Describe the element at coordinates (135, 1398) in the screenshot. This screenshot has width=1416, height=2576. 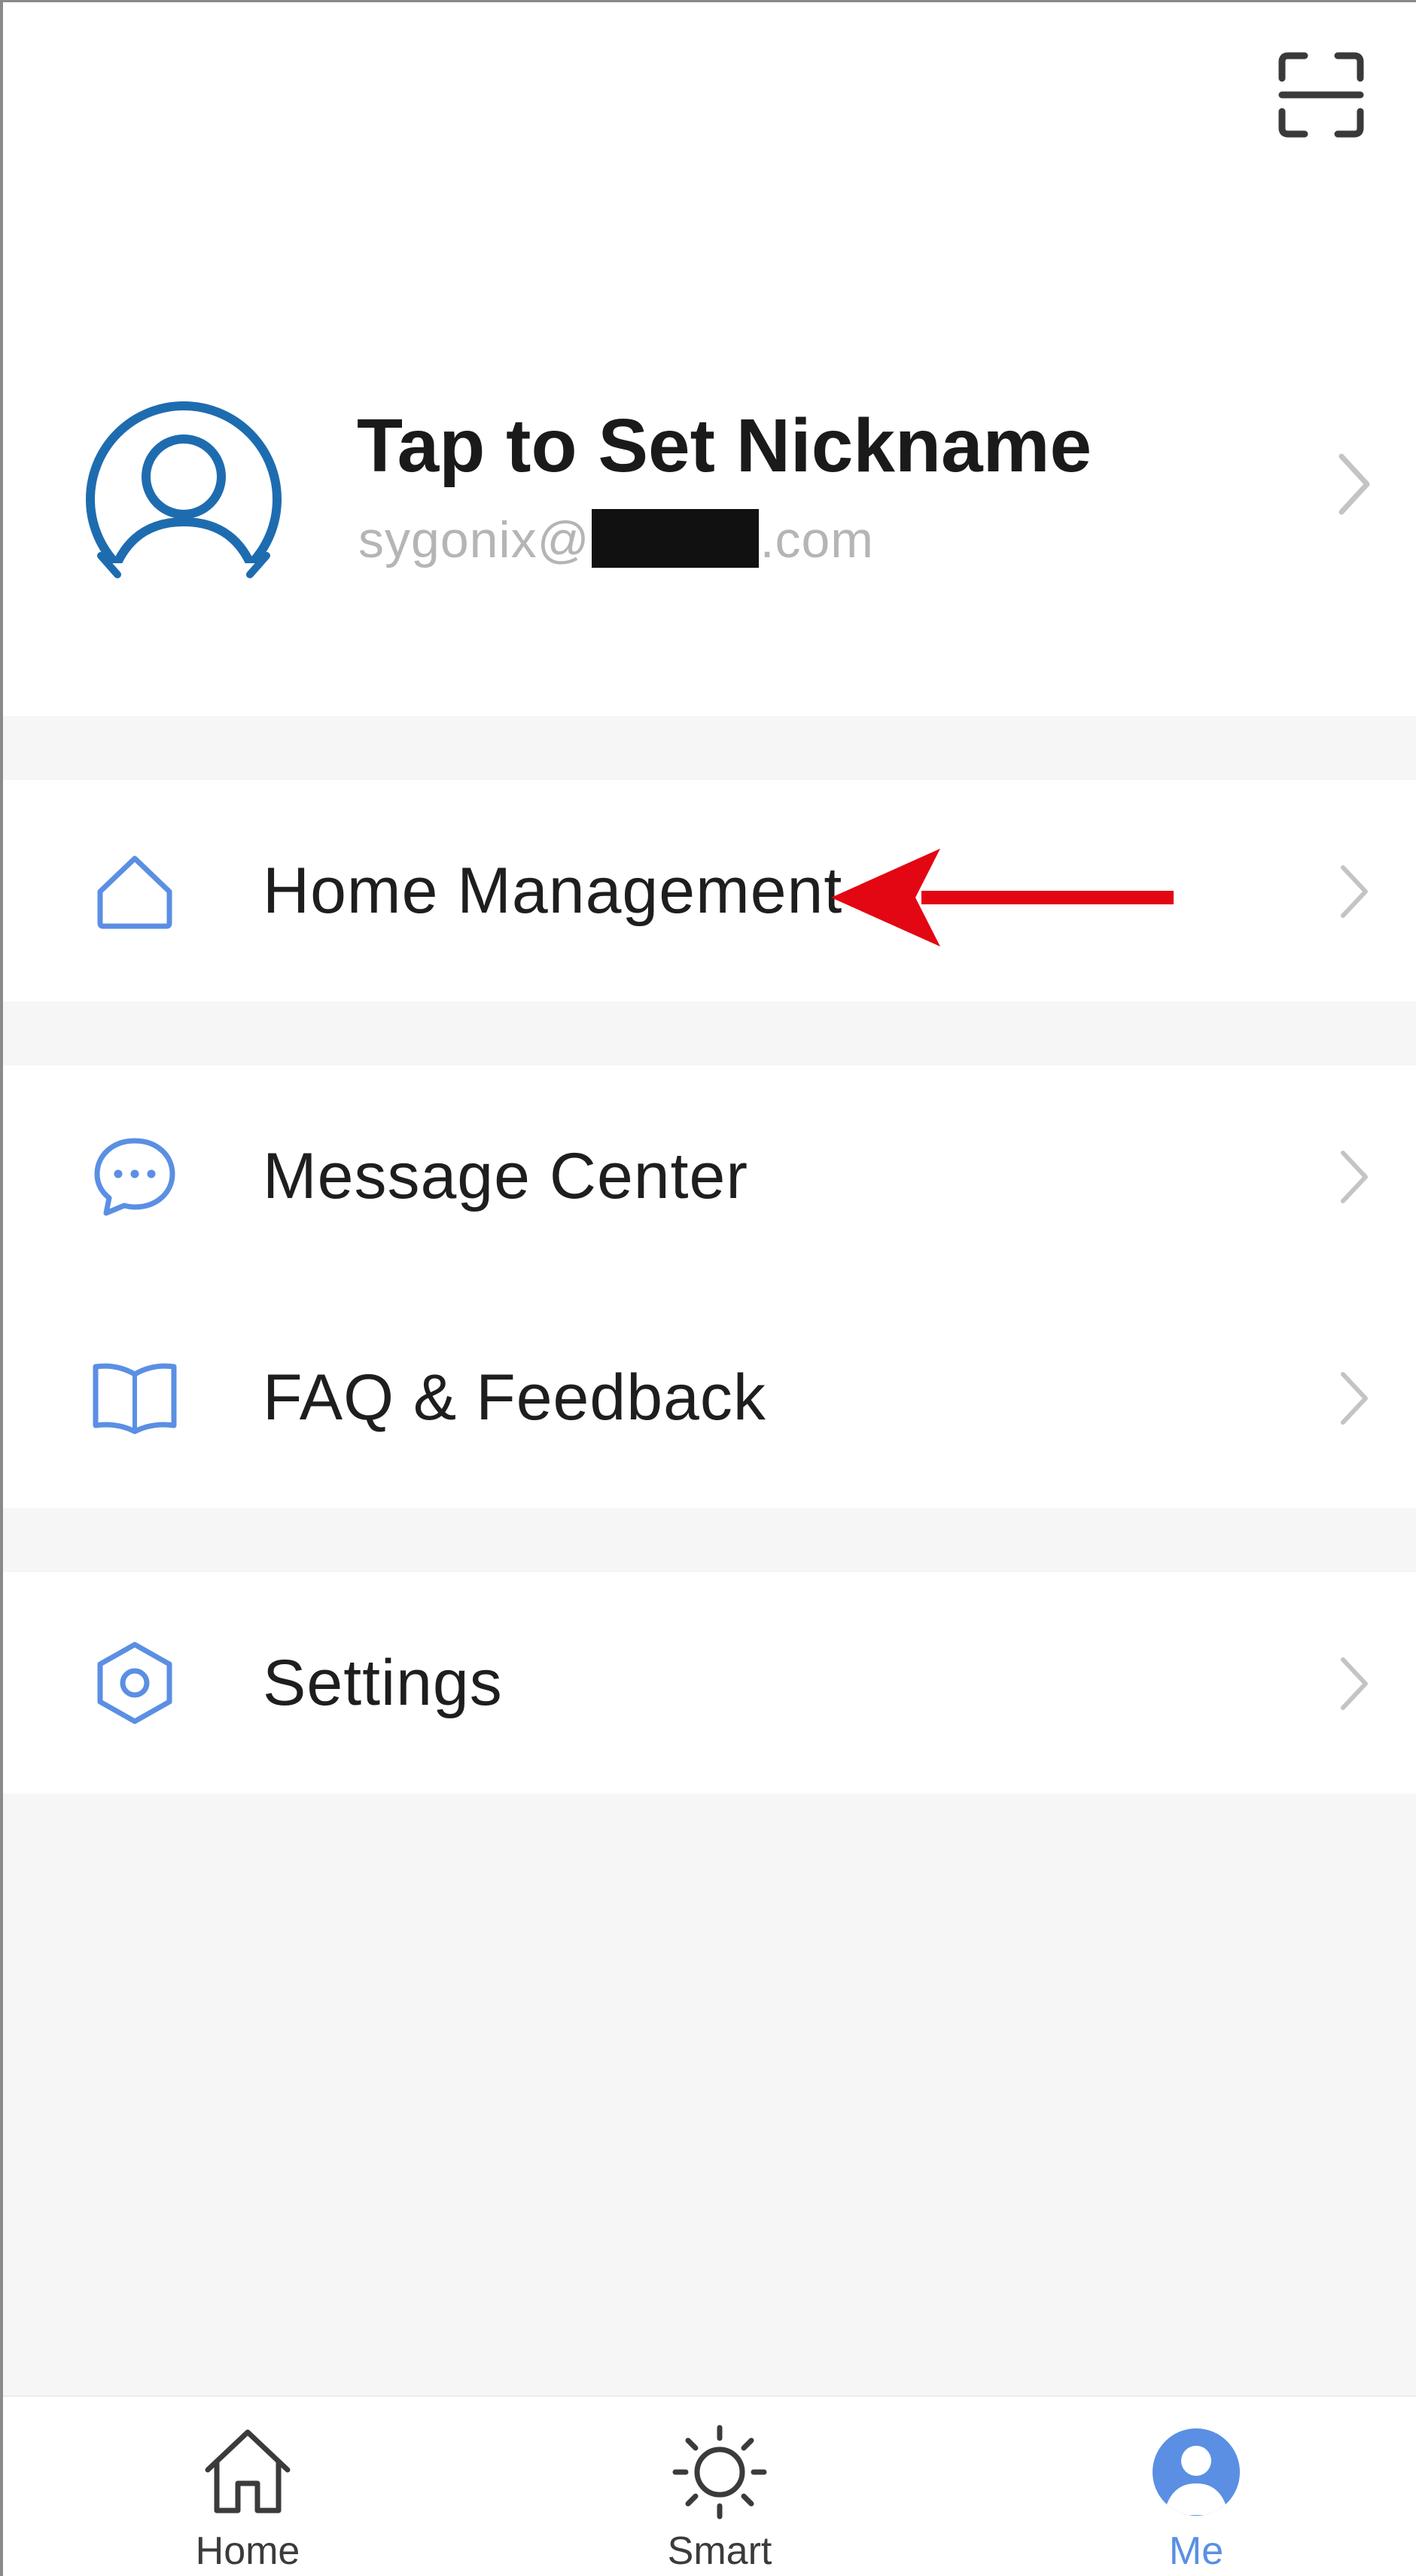
I see `book-icon` at that location.